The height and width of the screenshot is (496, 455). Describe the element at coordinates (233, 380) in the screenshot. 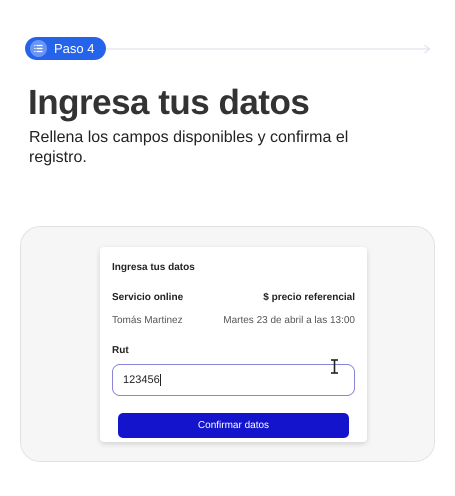

I see `rut-field: 123456` at that location.